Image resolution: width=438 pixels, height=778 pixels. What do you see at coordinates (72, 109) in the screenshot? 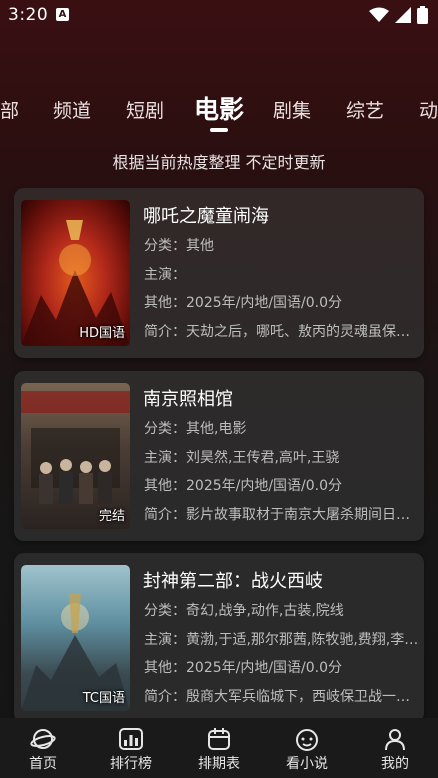
I see `tab-channel: 频道` at bounding box center [72, 109].